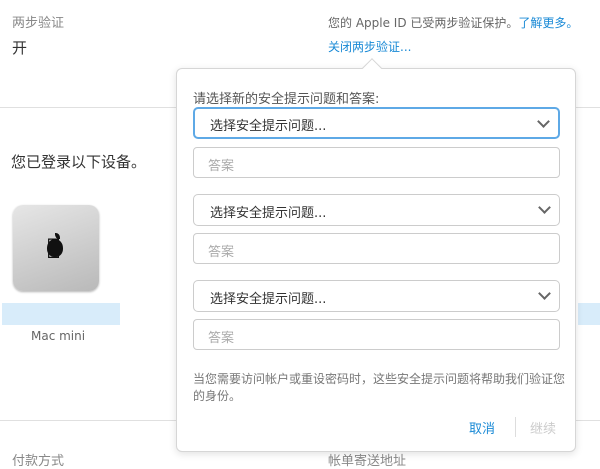 The height and width of the screenshot is (469, 600). I want to click on answer-input-1: 答案, so click(376, 162).